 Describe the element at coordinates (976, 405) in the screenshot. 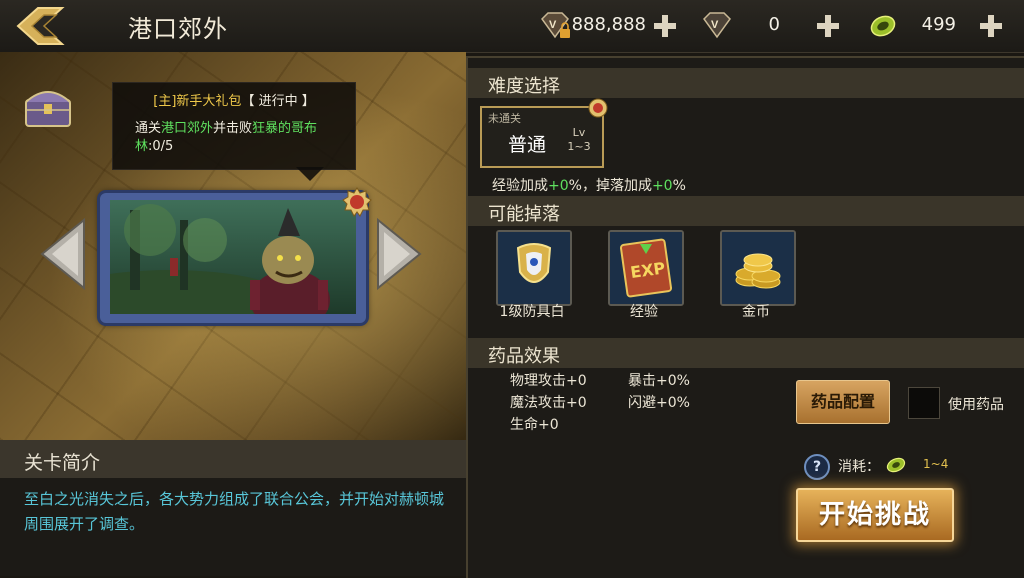

I see `use-potion-label: 使用药品` at that location.